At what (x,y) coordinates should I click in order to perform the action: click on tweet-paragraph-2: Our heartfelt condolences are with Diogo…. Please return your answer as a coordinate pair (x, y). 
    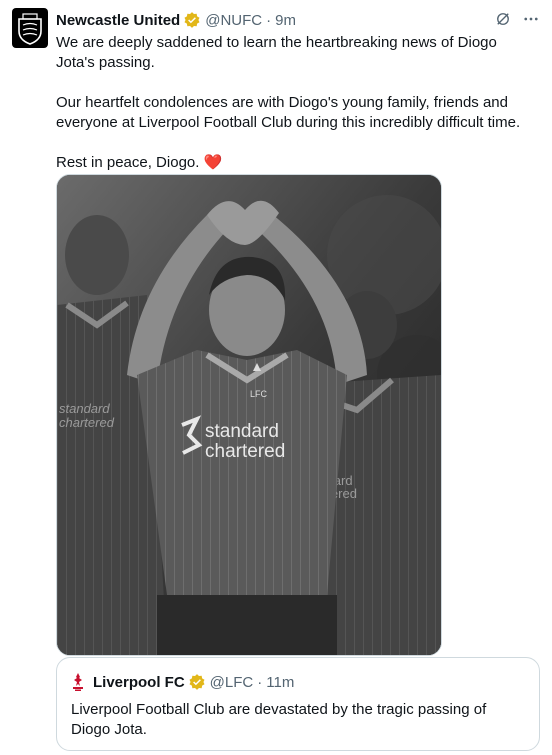
    Looking at the image, I should click on (288, 112).